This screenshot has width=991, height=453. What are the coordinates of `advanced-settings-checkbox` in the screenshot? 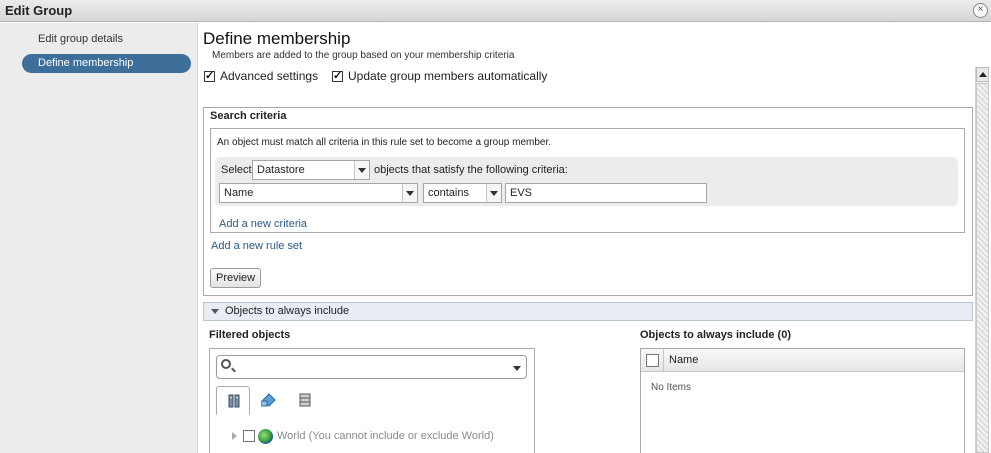 It's located at (209, 75).